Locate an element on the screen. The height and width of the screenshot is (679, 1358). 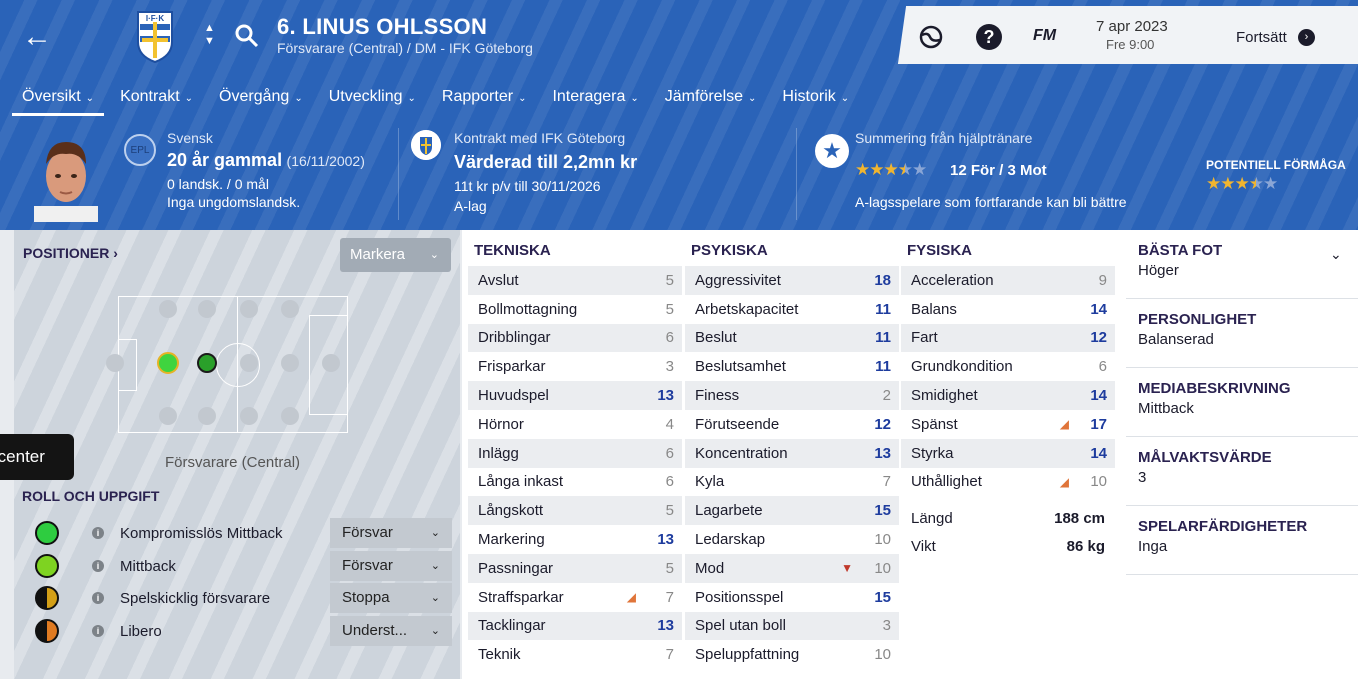
attribute-row: Dribblingar 6 is located at coordinates (575, 338).